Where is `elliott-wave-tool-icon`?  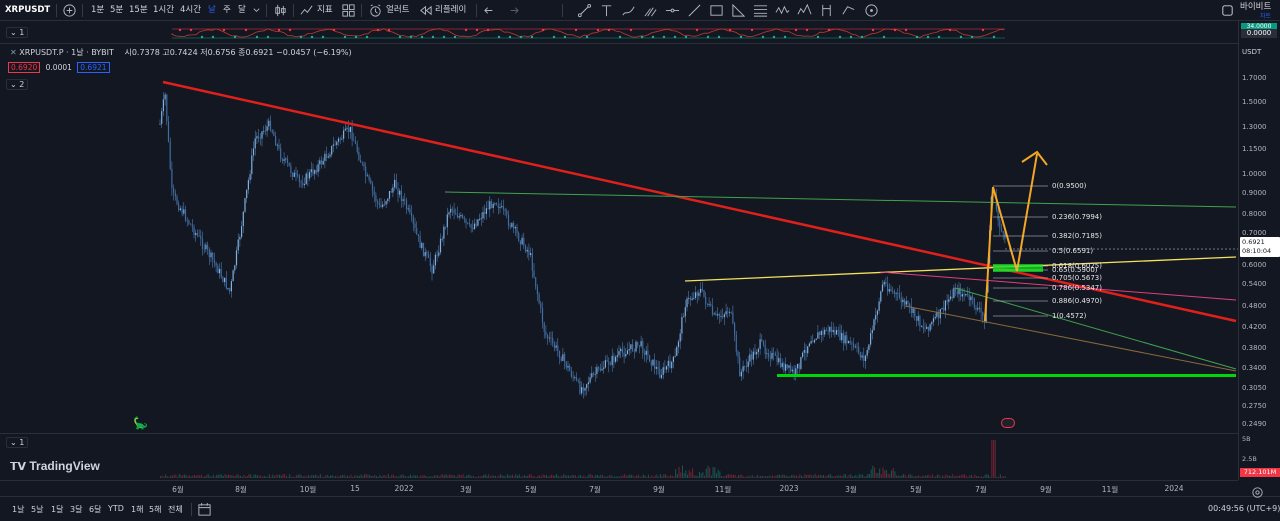
elliott-wave-tool-icon is located at coordinates (804, 10).